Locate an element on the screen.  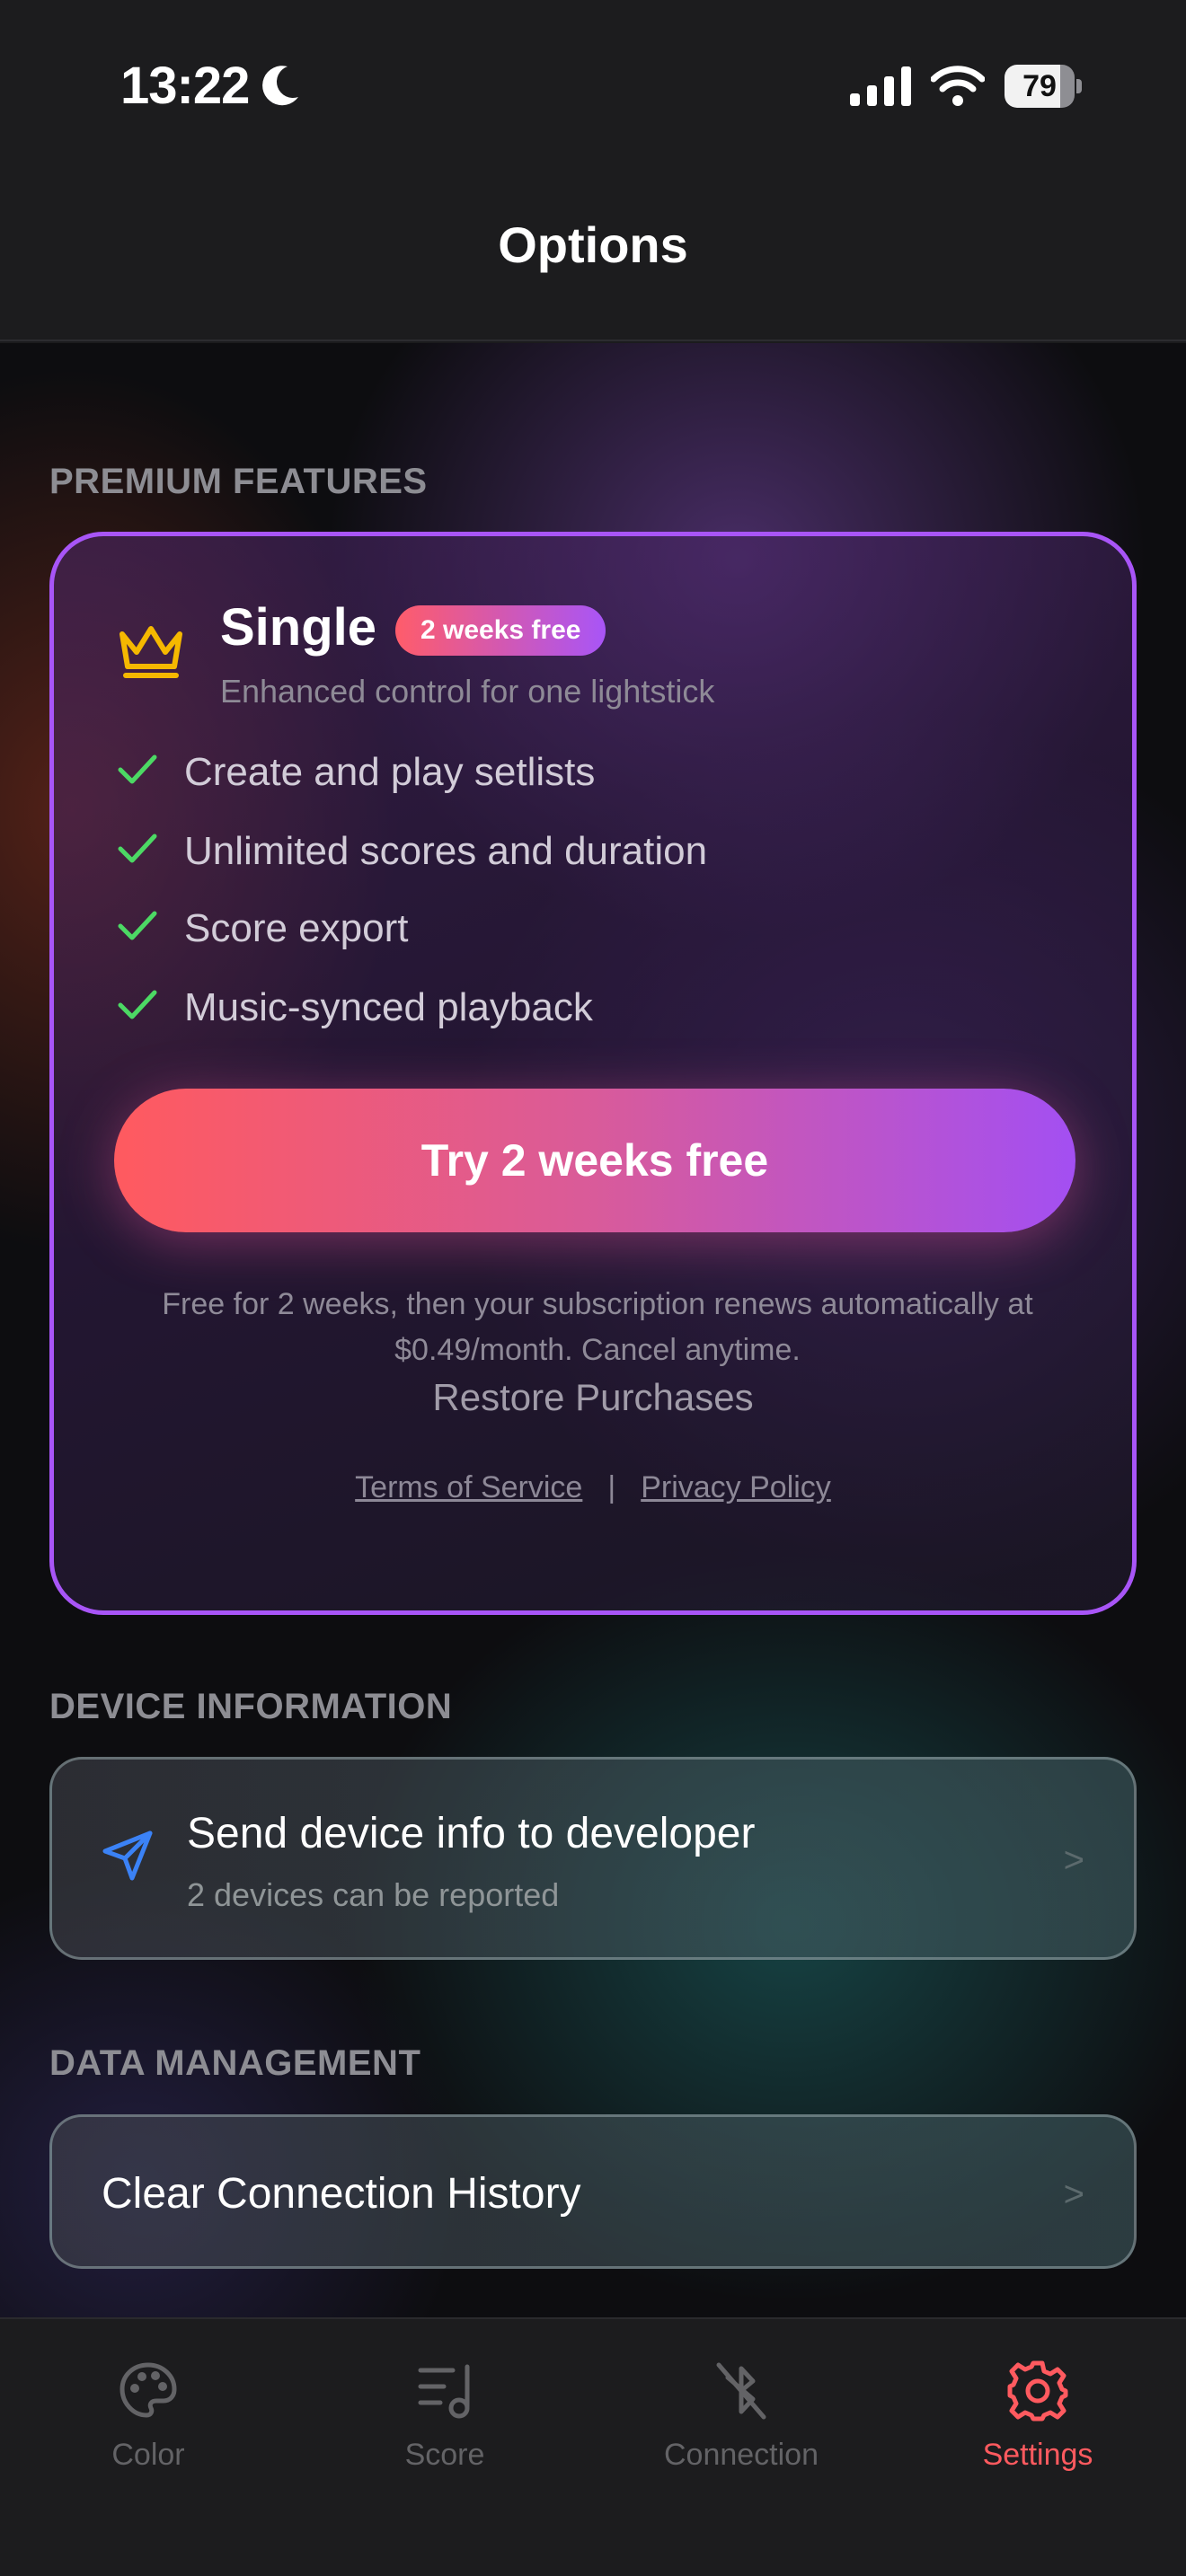
moon-icon is located at coordinates (281, 87).